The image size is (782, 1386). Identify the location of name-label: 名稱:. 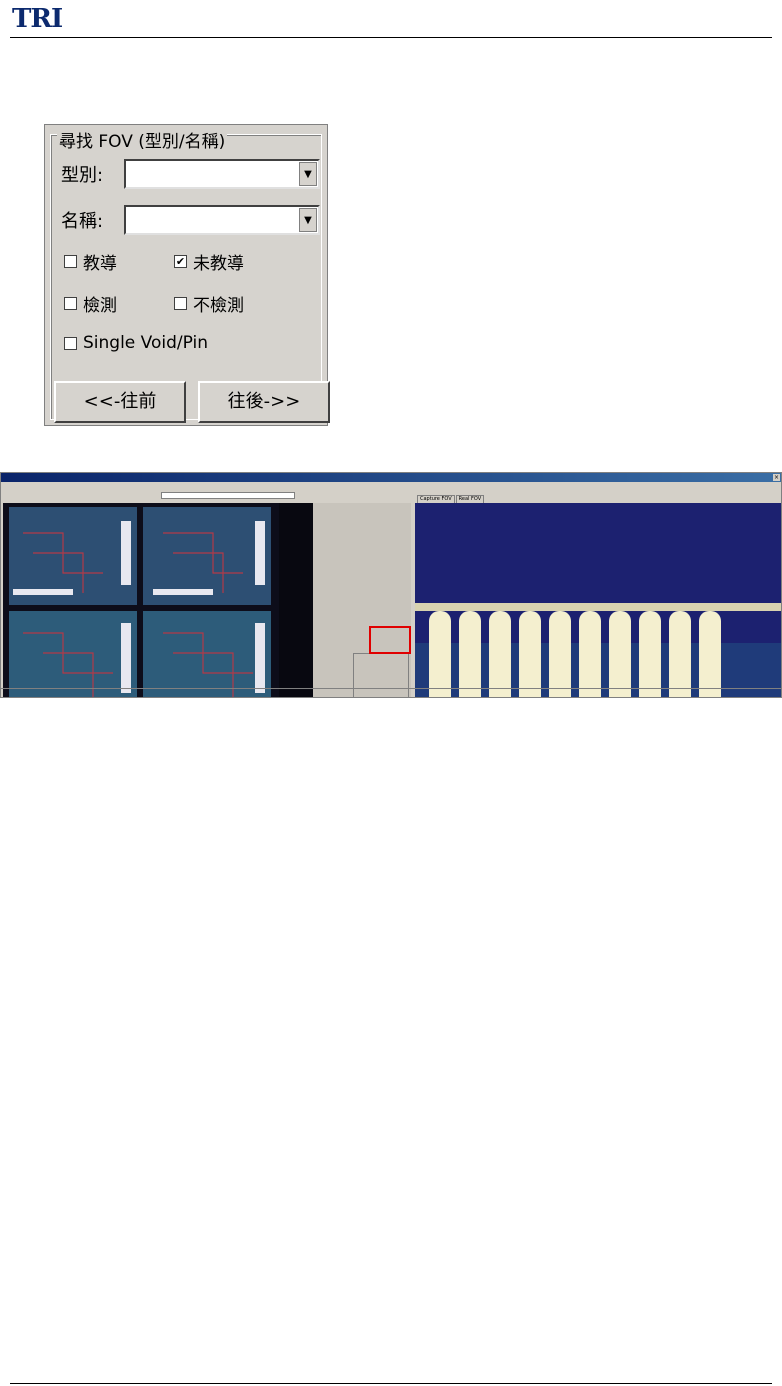
(82, 221).